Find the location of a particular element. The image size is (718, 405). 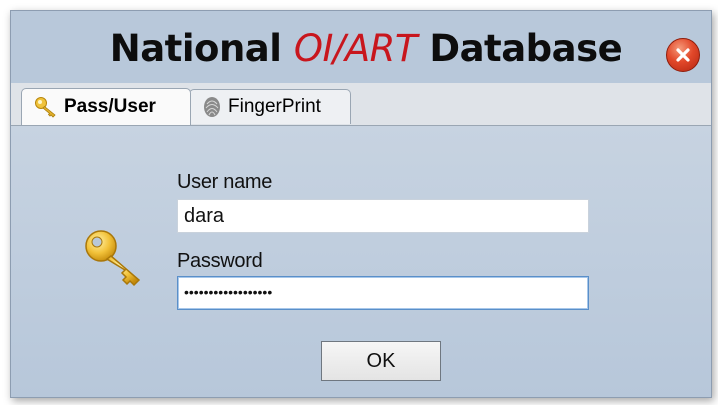

tab-fingerprint-label: FingerPrint is located at coordinates (274, 106).